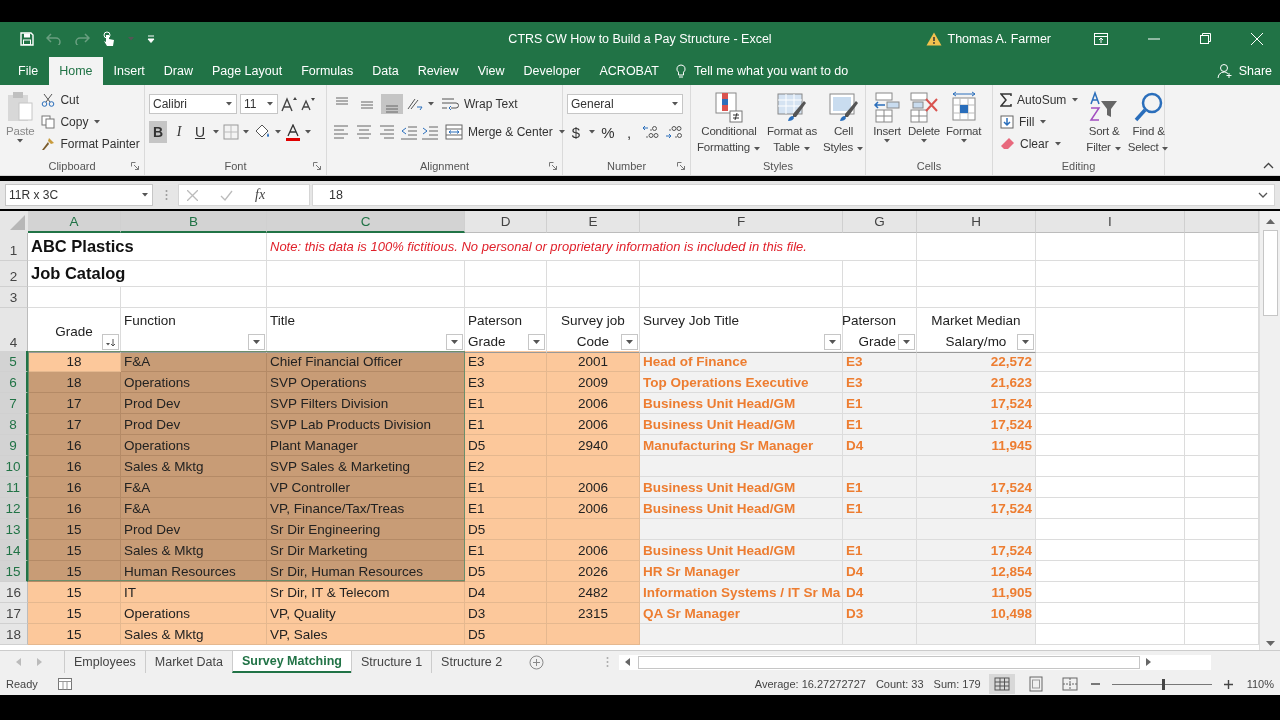 The width and height of the screenshot is (1280, 720). What do you see at coordinates (14, 508) in the screenshot?
I see `row-header: 12` at bounding box center [14, 508].